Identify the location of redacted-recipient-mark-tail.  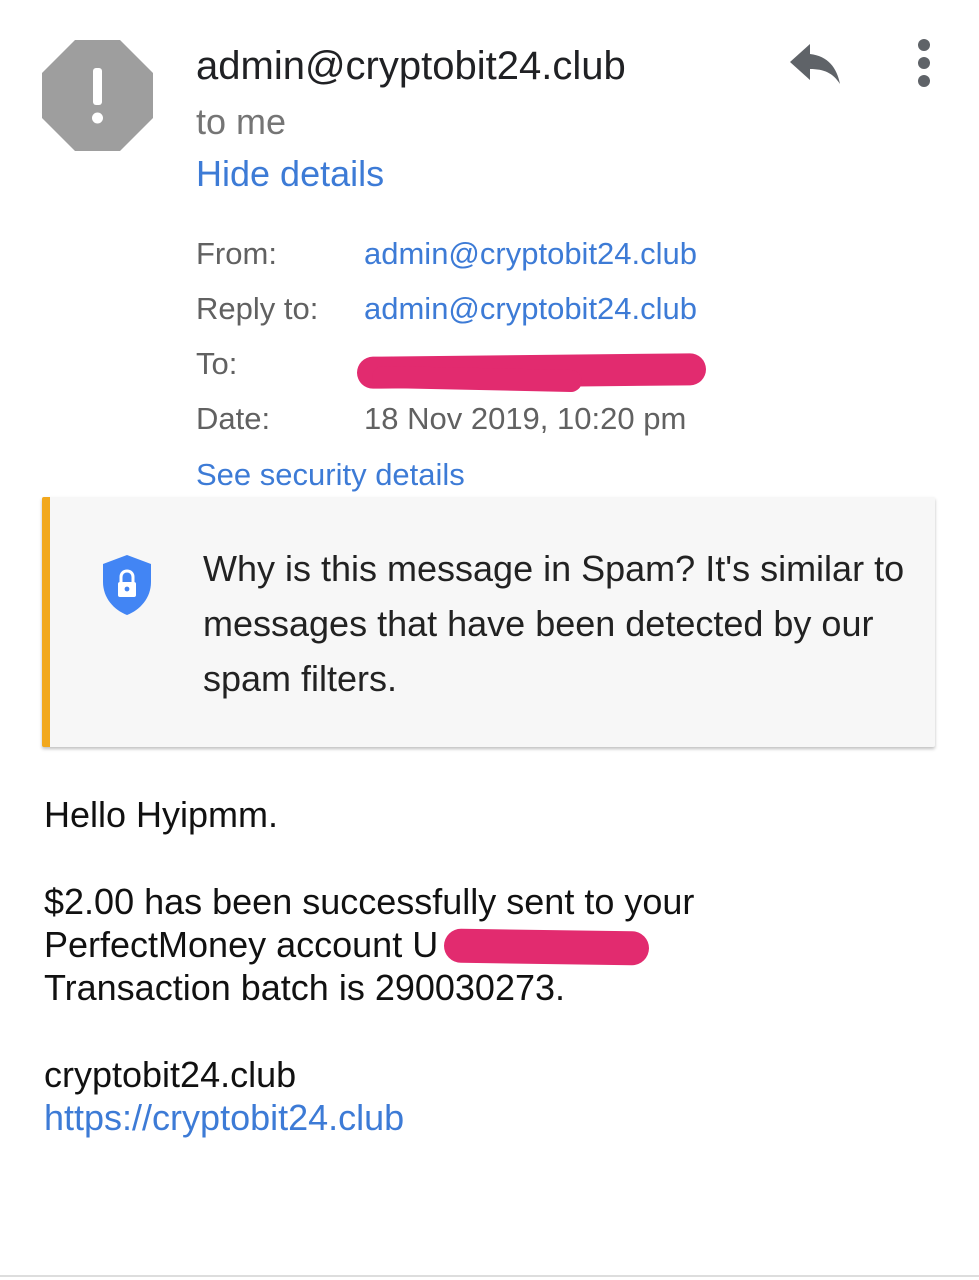
(477, 379).